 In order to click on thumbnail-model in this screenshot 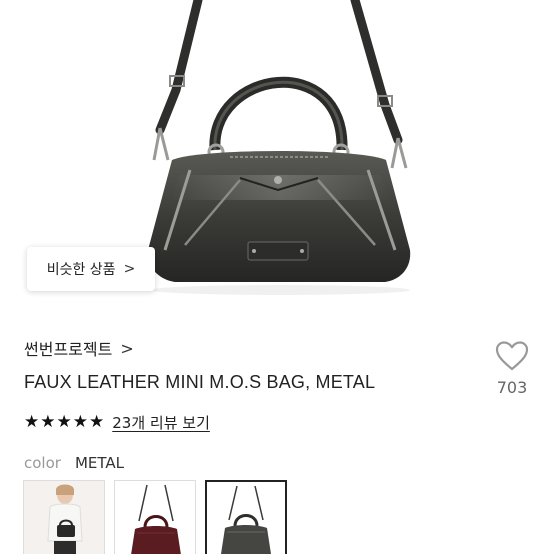, I will do `click(64, 517)`.